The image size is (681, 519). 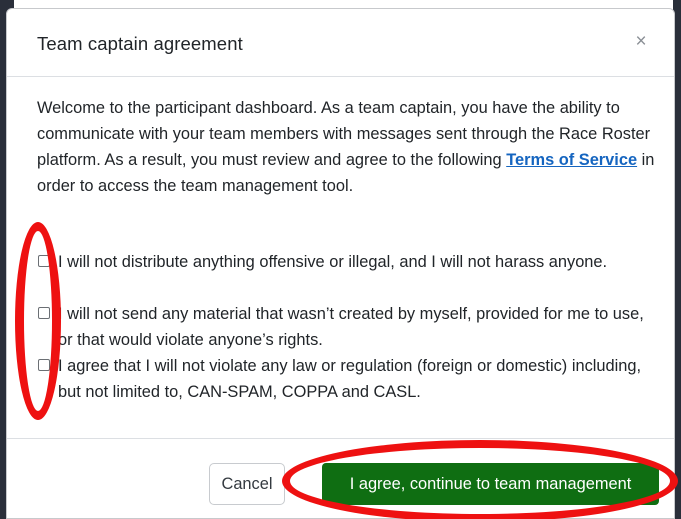 What do you see at coordinates (490, 484) in the screenshot?
I see `agree-continue-button: I agree, continue to team management` at bounding box center [490, 484].